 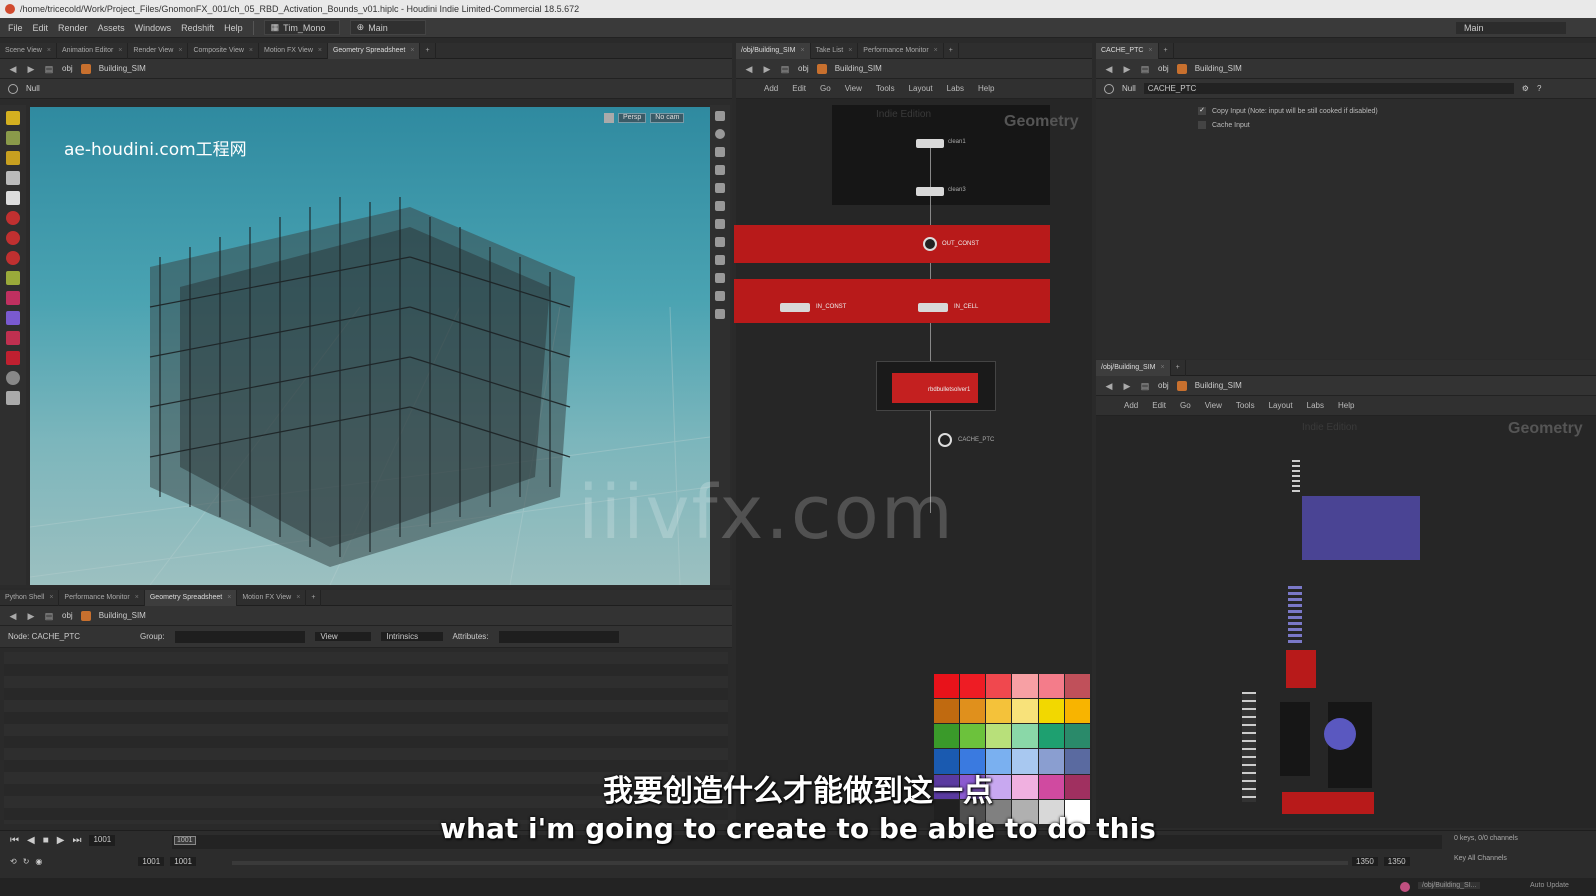 I want to click on tab-building-sim-2: /obj/Building_SIM ×, so click(x=1133, y=367).